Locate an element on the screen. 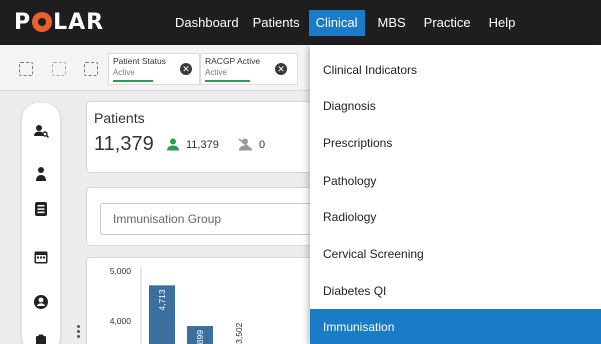  chart-y-tick-label: 5,000 is located at coordinates (121, 271).